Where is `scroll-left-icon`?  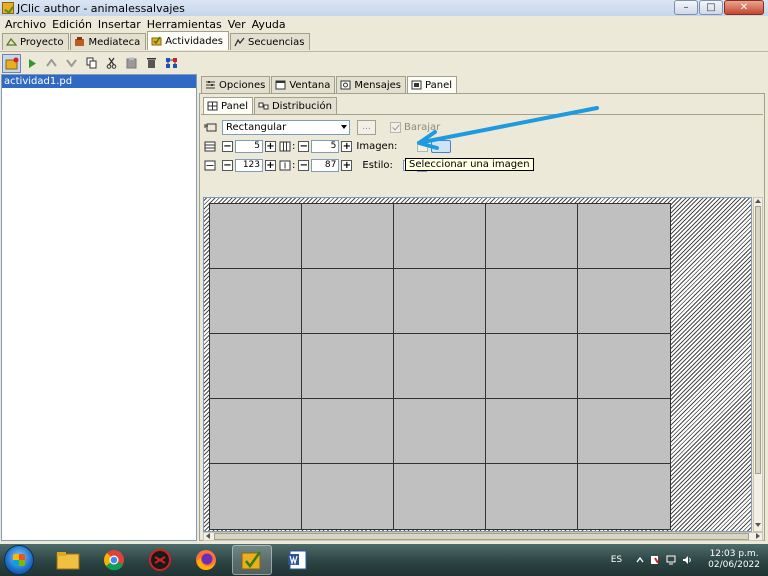 scroll-left-icon is located at coordinates (208, 536).